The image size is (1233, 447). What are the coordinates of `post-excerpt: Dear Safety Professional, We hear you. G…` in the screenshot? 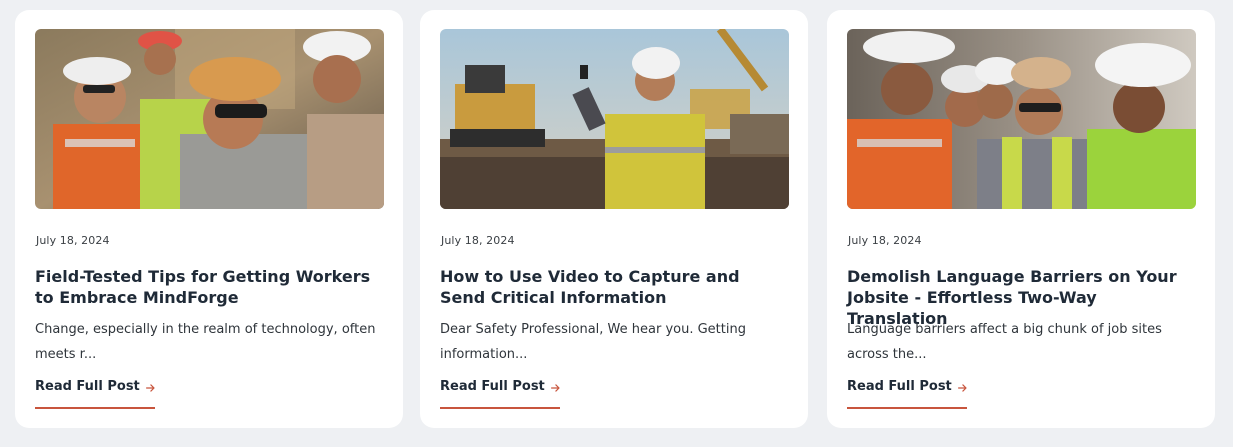 It's located at (593, 342).